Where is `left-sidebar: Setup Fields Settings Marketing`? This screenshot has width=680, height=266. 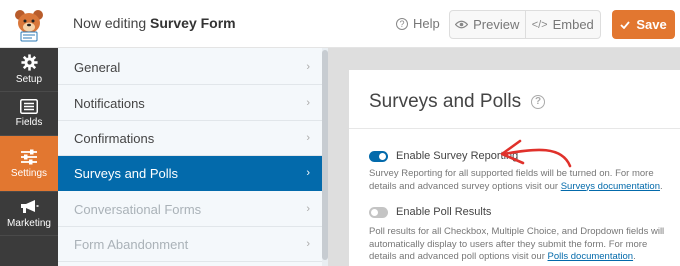 left-sidebar: Setup Fields Settings Marketing is located at coordinates (29, 157).